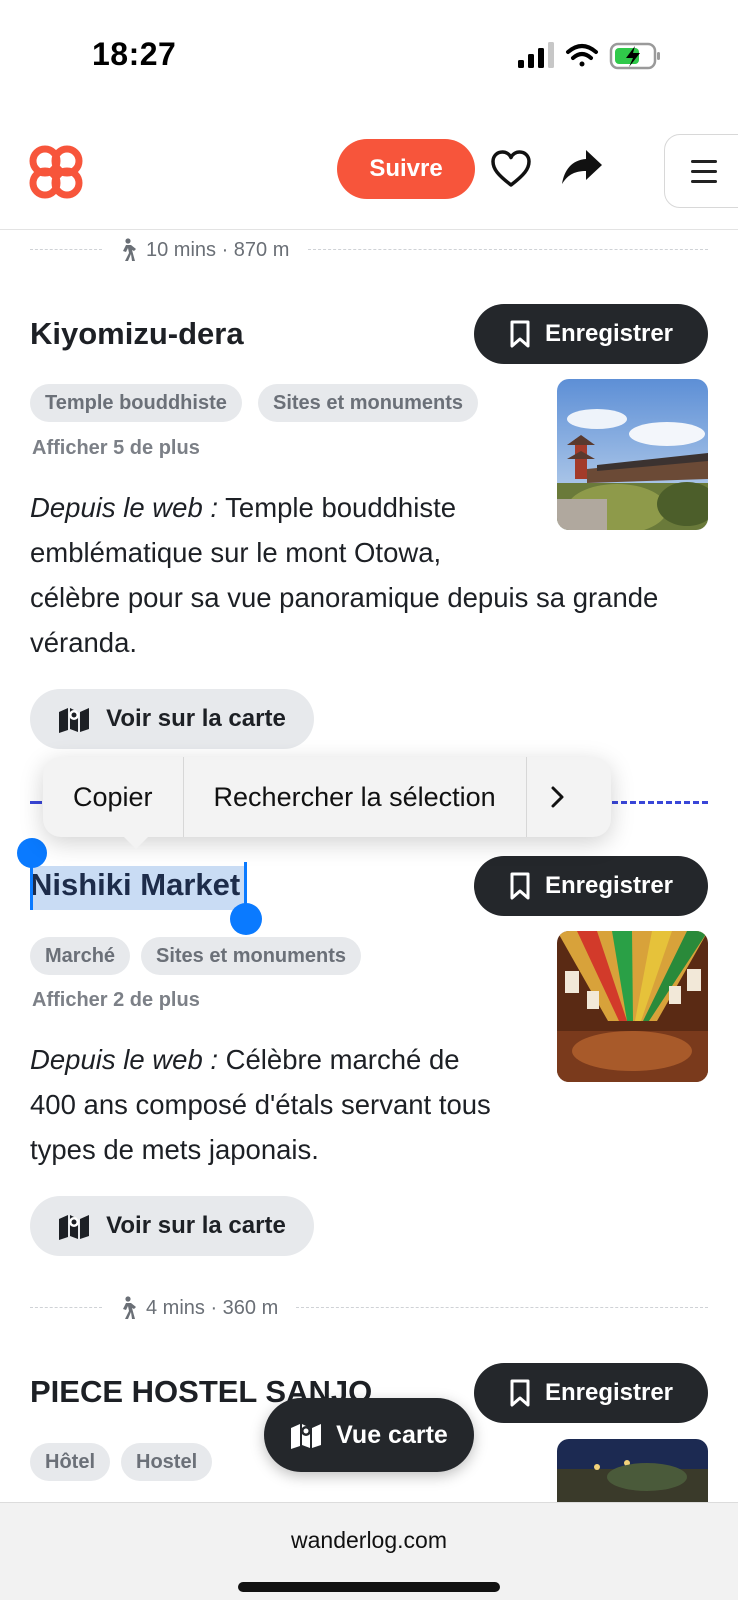  I want to click on menu-icon, so click(704, 171).